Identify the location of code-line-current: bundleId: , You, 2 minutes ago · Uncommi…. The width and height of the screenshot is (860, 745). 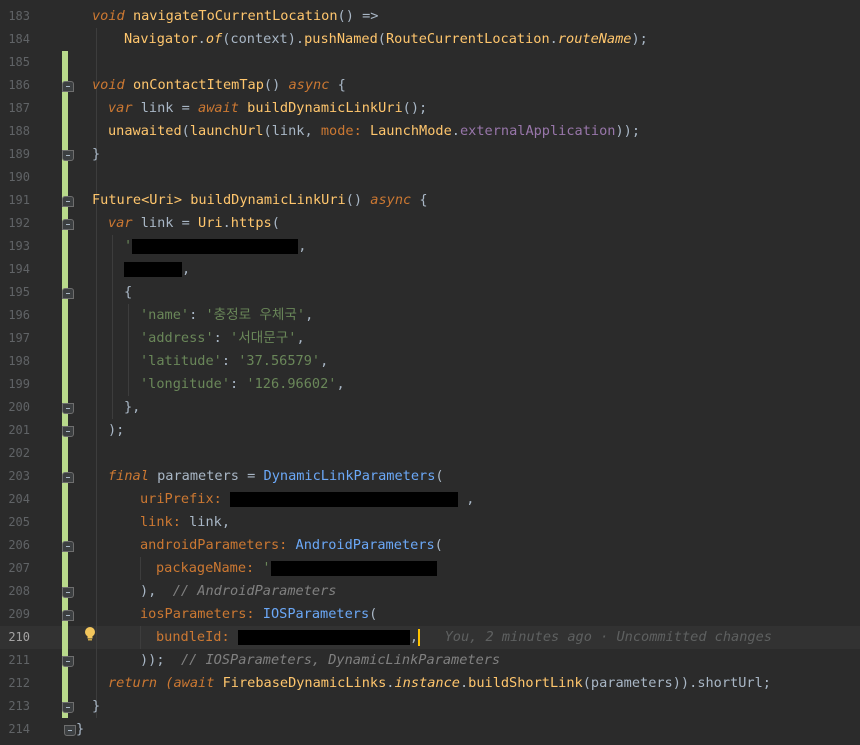
(464, 637).